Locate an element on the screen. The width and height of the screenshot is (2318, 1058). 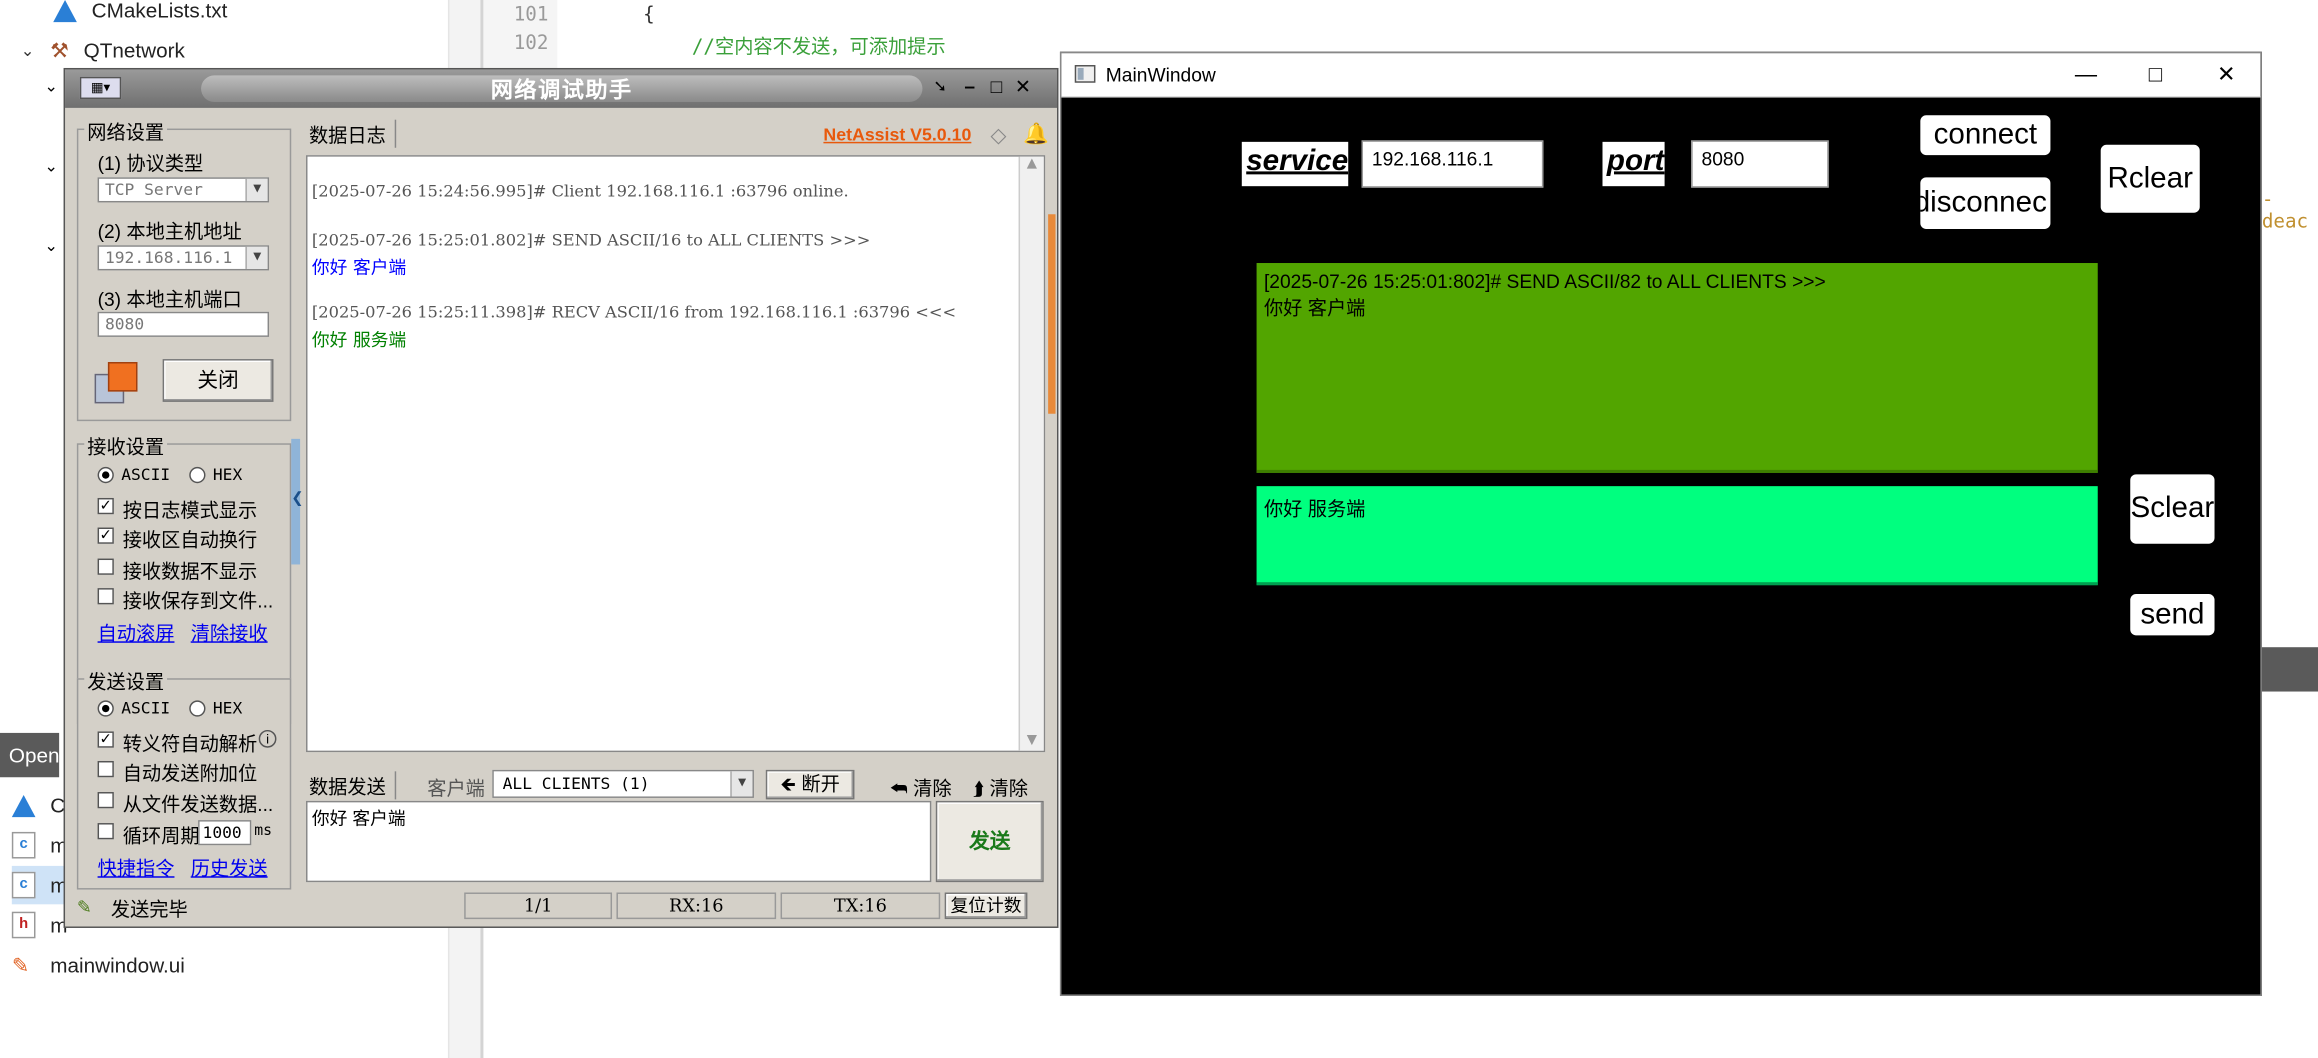
orange-splitter is located at coordinates (1052, 314).